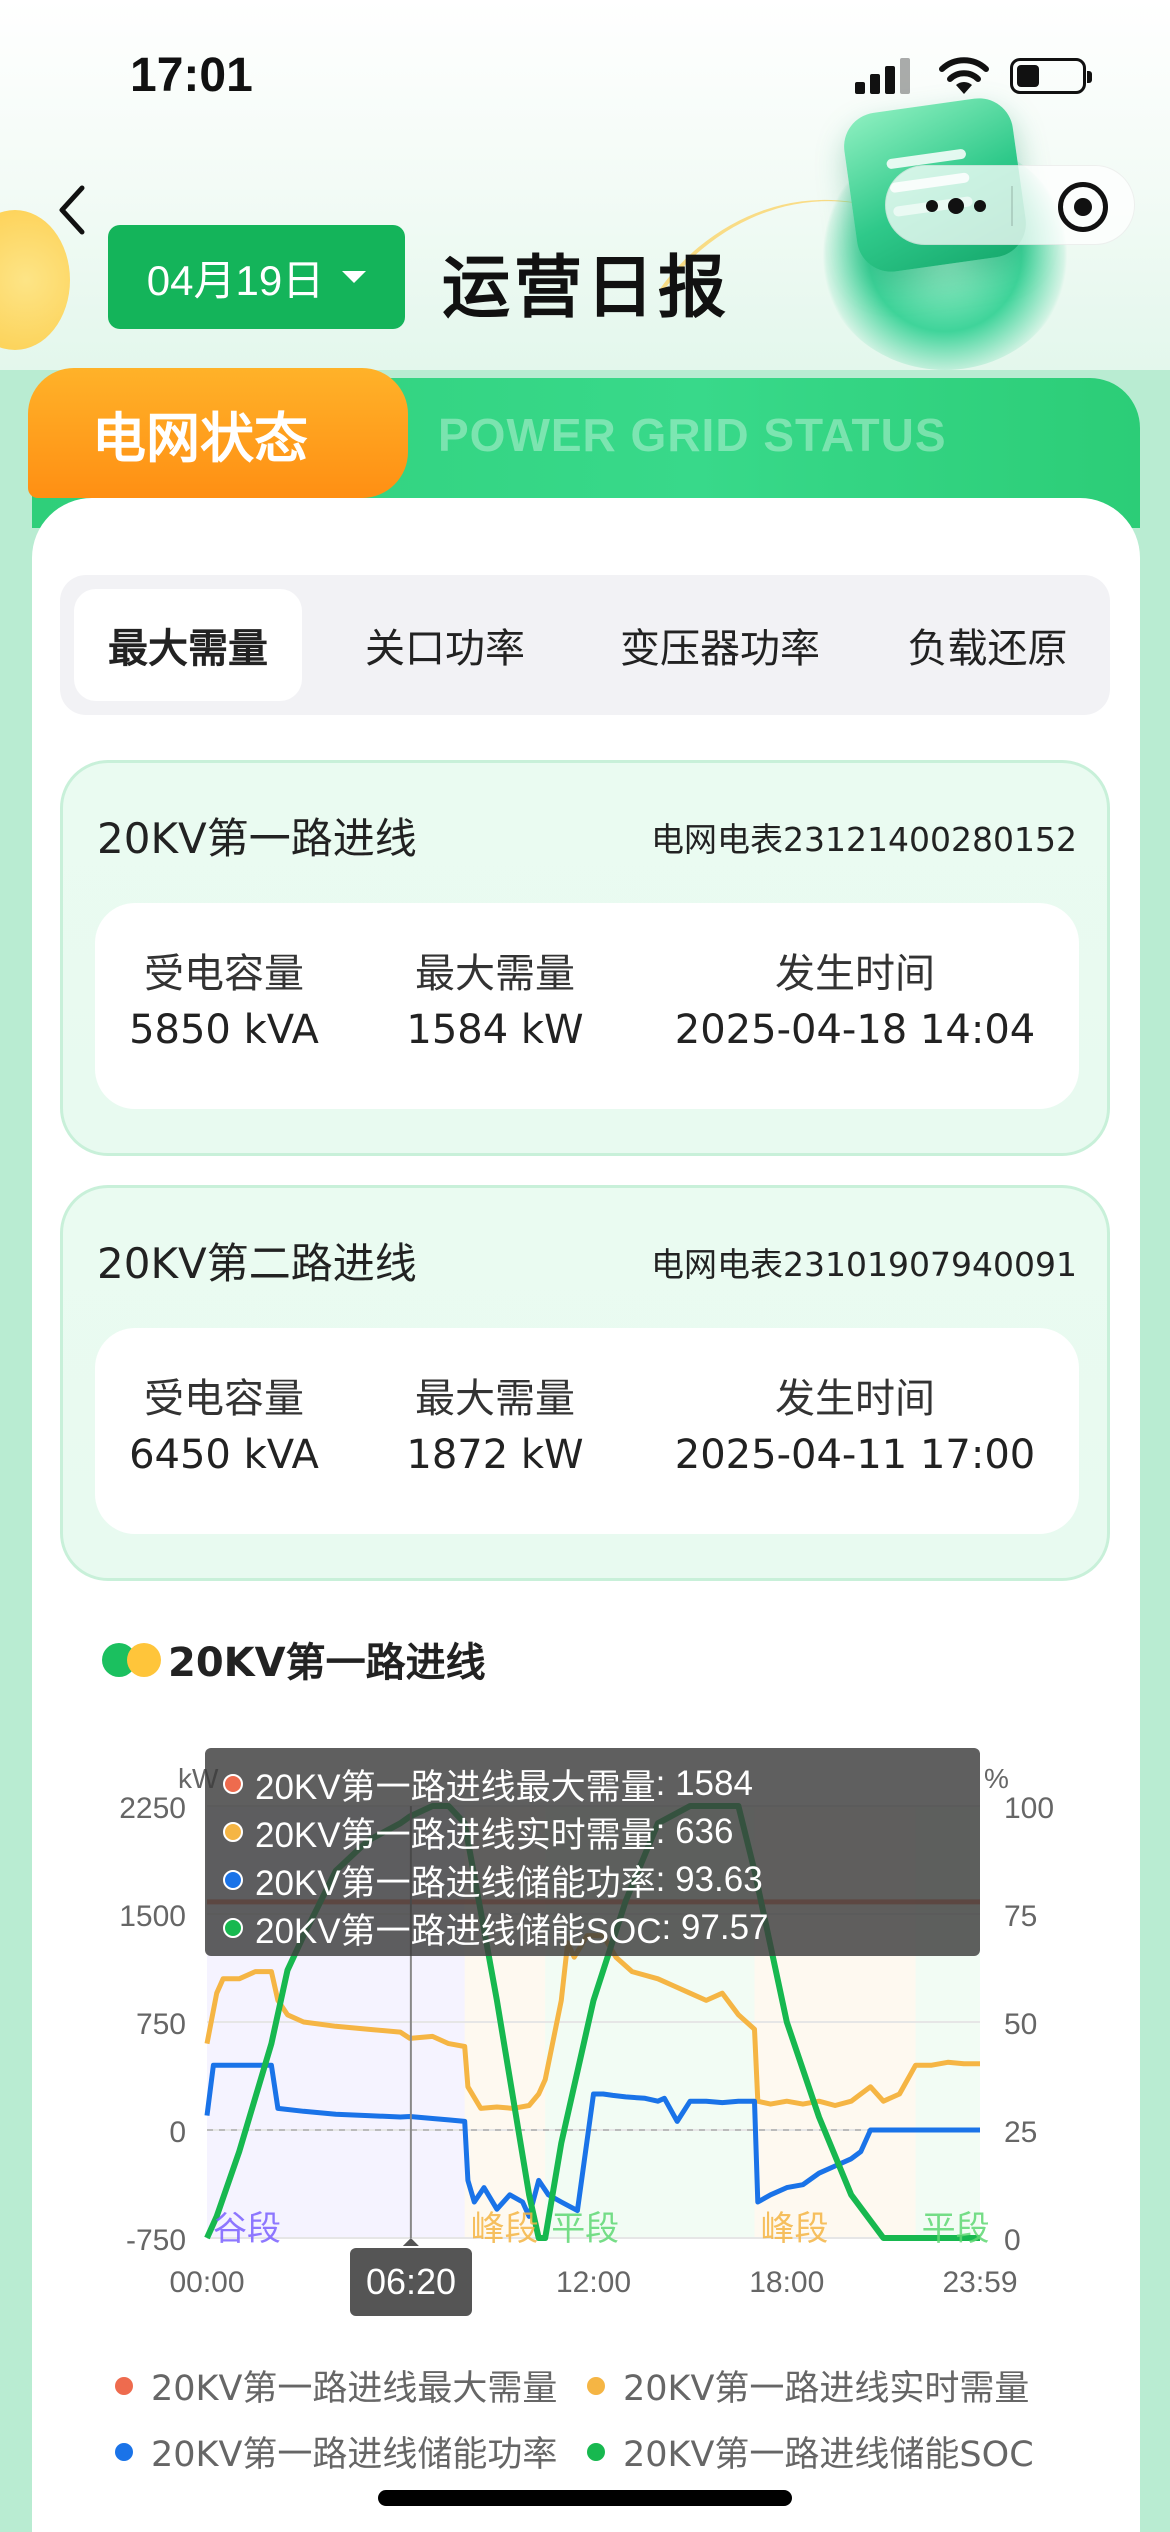  I want to click on max-demand-stat: 最大需量 1584 kW, so click(495, 997).